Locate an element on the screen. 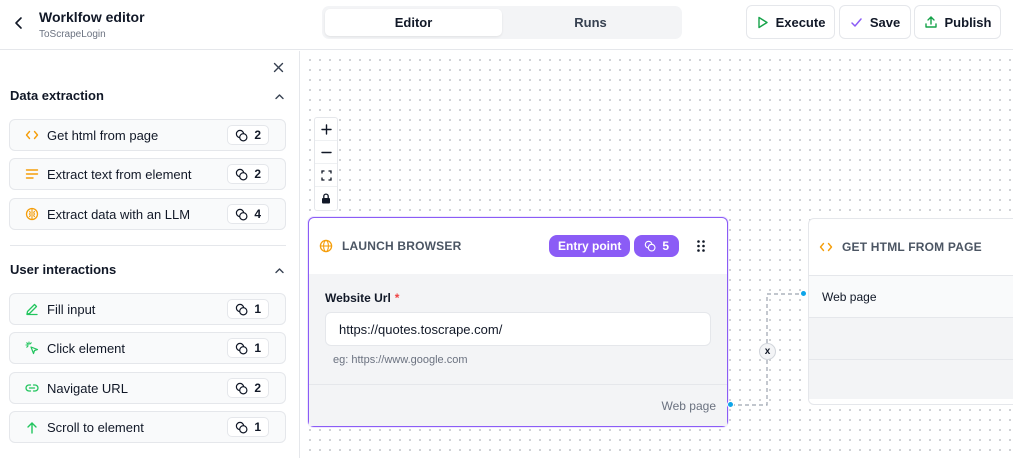  node-section is located at coordinates (911, 338).